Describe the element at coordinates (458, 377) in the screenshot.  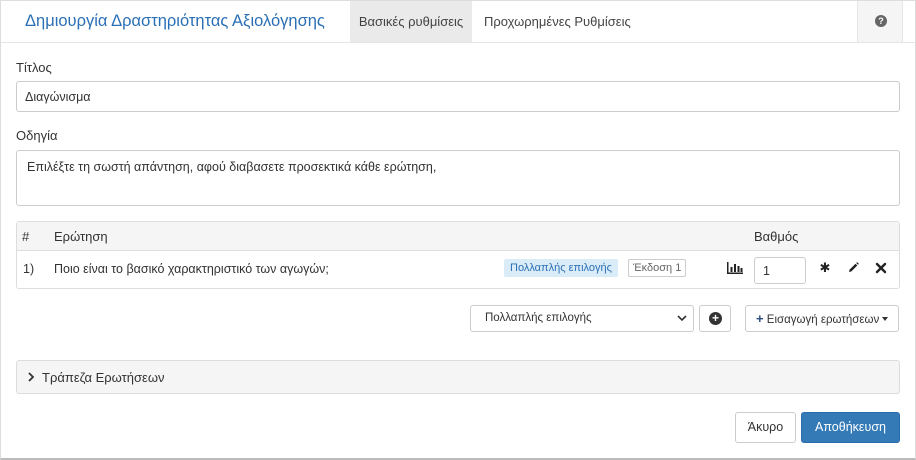
I see `question-bank-panel: Τράπεζα Ερωτήσεων` at that location.